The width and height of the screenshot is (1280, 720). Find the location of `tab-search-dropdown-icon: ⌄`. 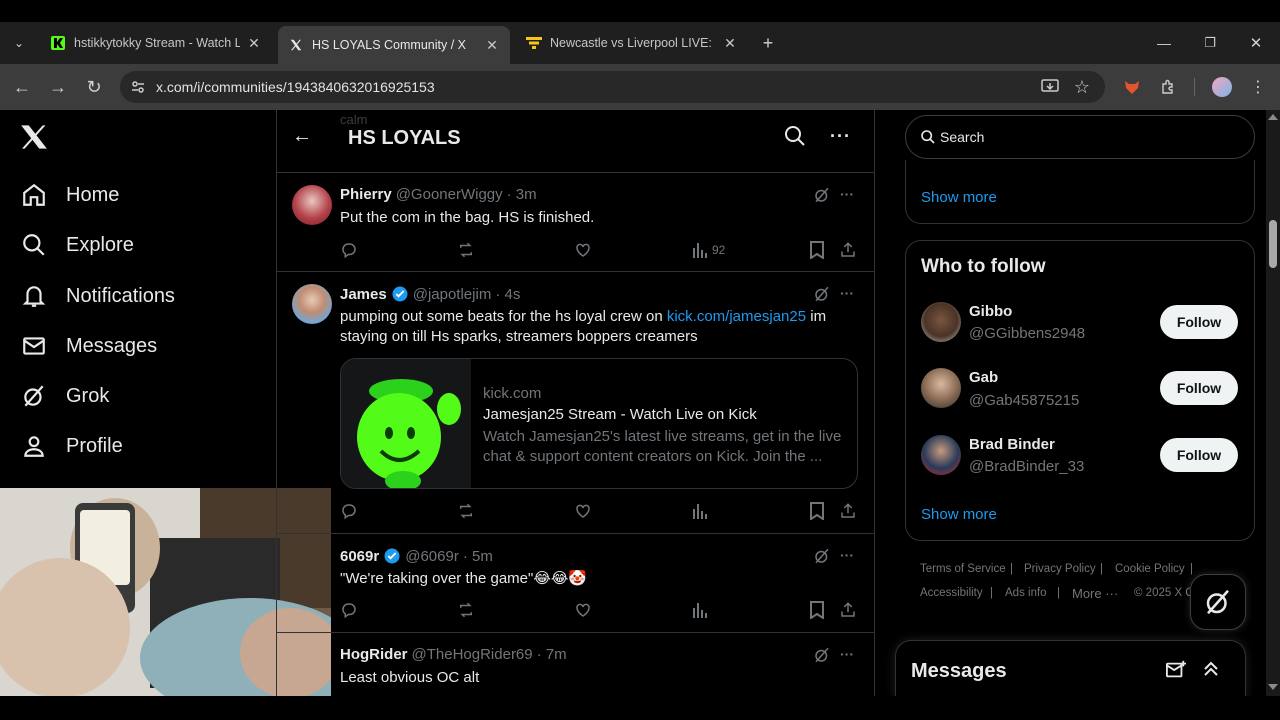

tab-search-dropdown-icon: ⌄ is located at coordinates (19, 43).